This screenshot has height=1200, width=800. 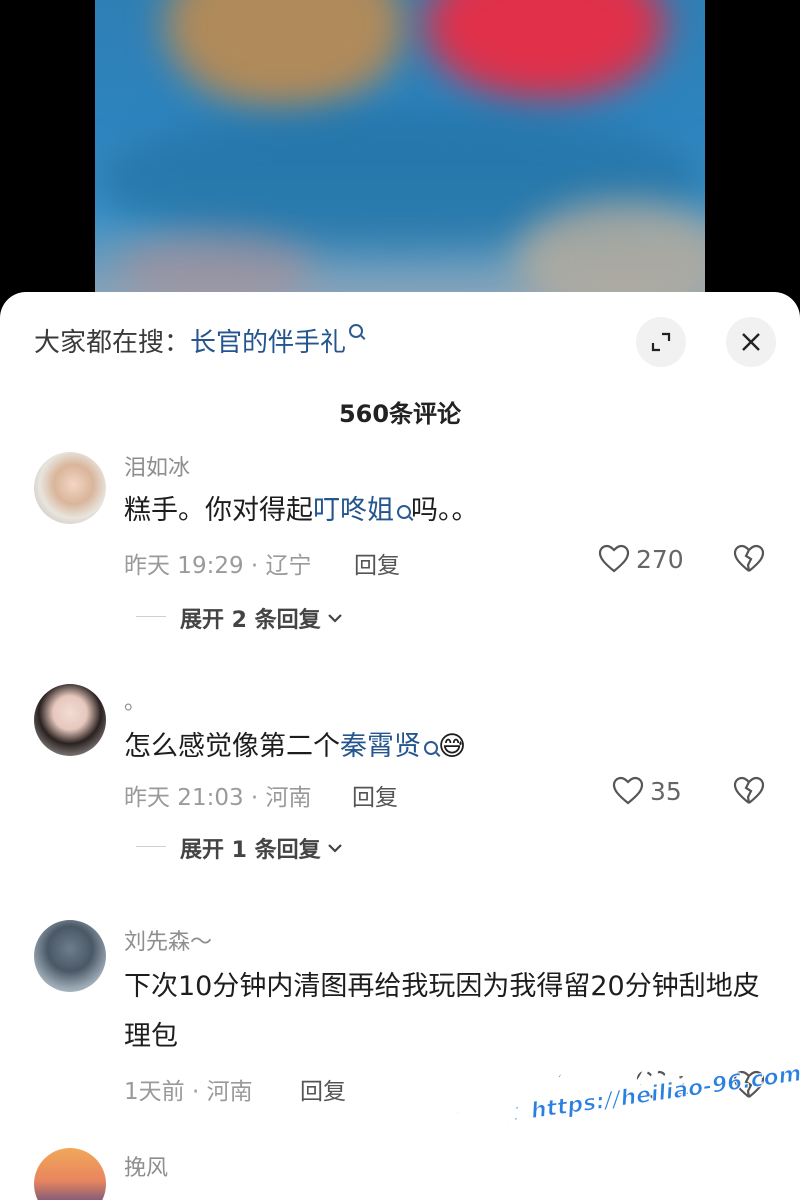 What do you see at coordinates (218, 798) in the screenshot?
I see `comment-meta: 昨天 21:03 · 河南` at bounding box center [218, 798].